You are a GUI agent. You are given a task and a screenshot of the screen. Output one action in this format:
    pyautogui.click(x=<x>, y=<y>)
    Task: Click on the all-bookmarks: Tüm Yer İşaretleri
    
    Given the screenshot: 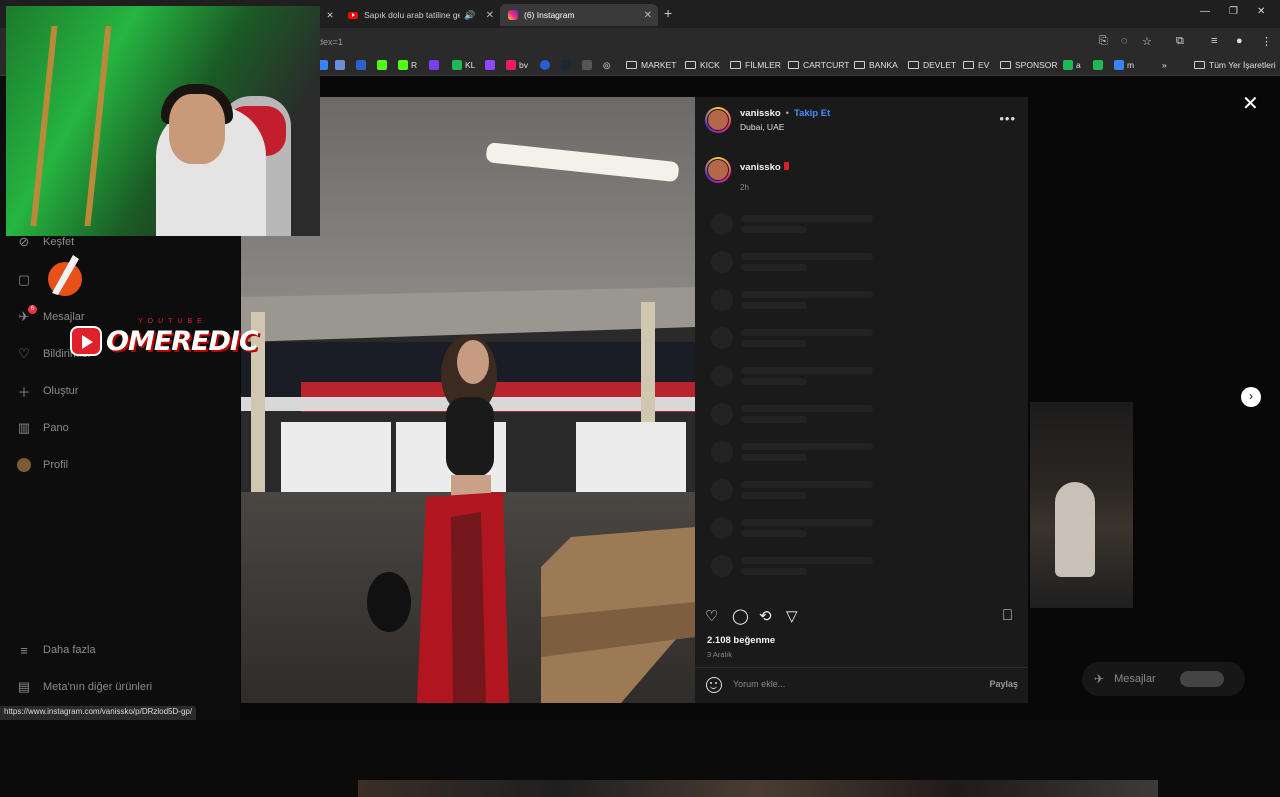 What is the action you would take?
    pyautogui.click(x=1235, y=65)
    